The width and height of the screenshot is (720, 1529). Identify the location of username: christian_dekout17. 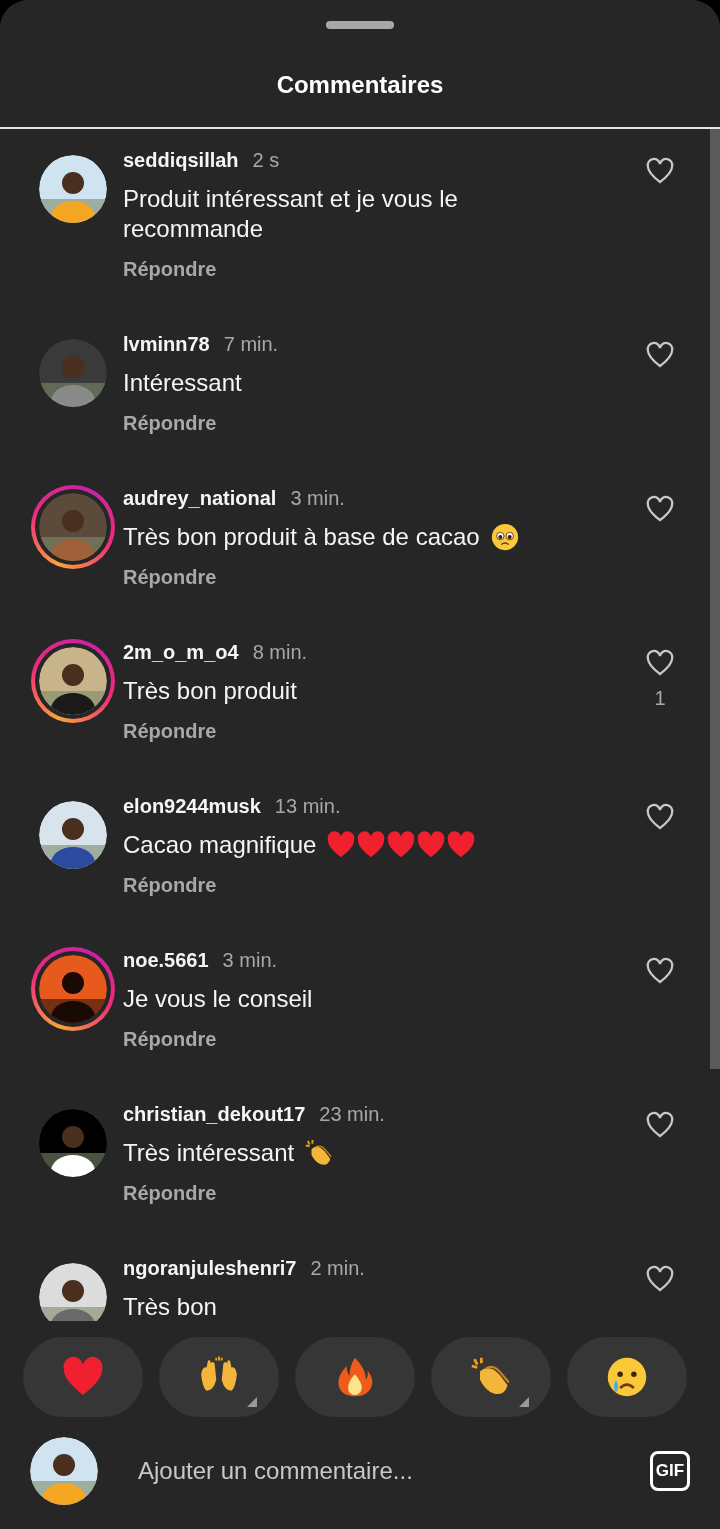
(214, 1114).